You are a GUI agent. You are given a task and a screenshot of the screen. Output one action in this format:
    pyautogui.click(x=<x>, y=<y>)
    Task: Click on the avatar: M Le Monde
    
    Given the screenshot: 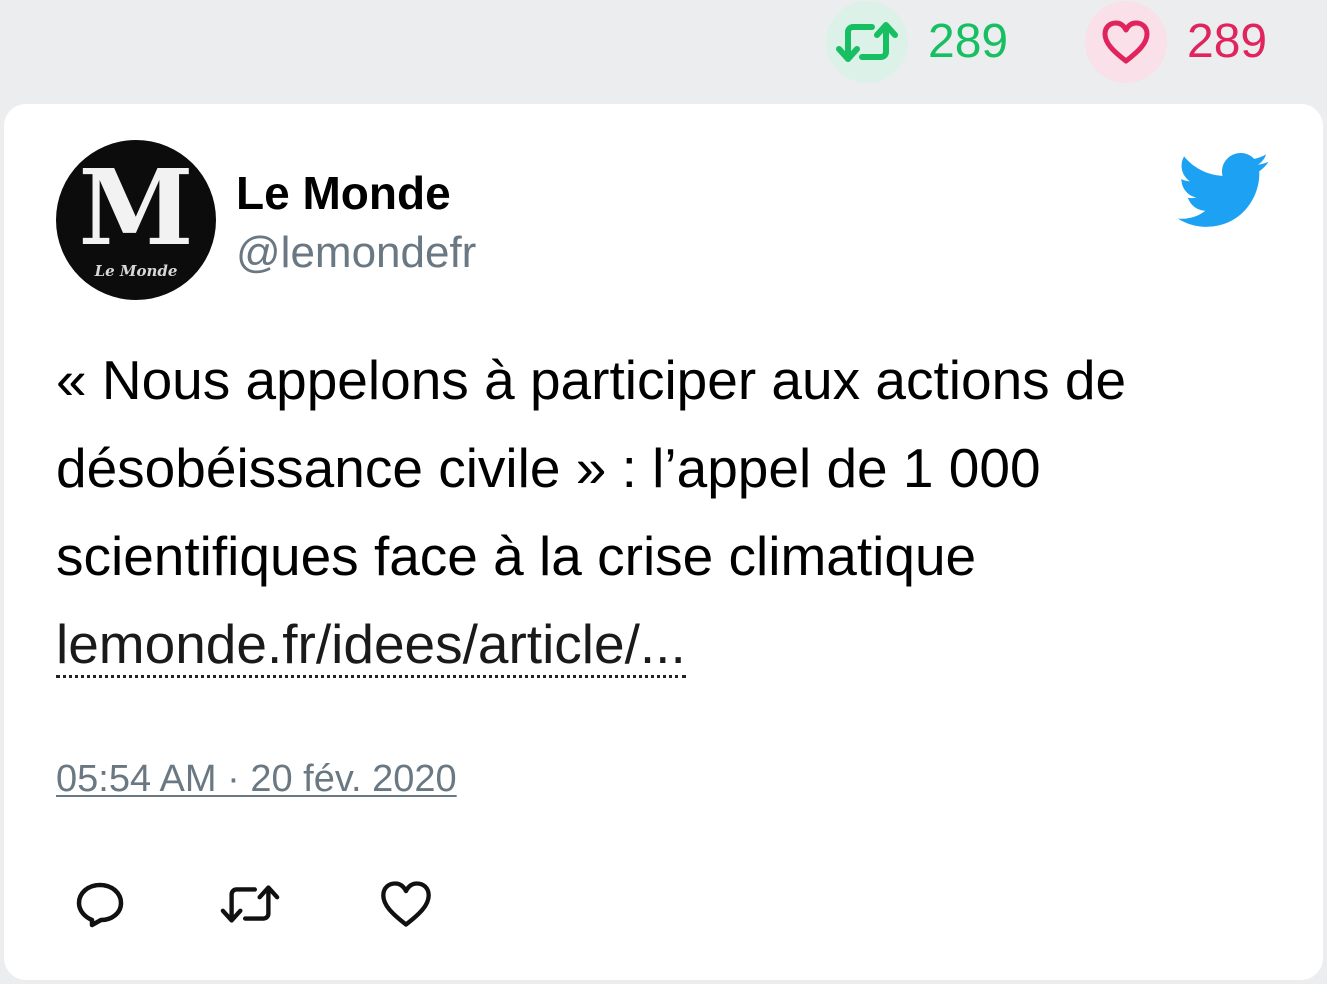 What is the action you would take?
    pyautogui.click(x=136, y=220)
    